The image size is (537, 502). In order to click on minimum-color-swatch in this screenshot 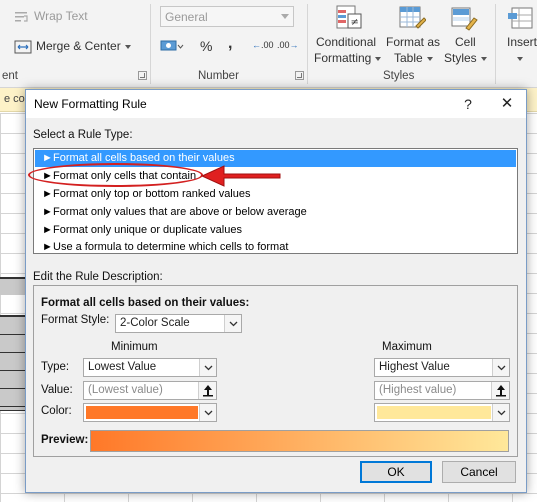, I will do `click(142, 412)`.